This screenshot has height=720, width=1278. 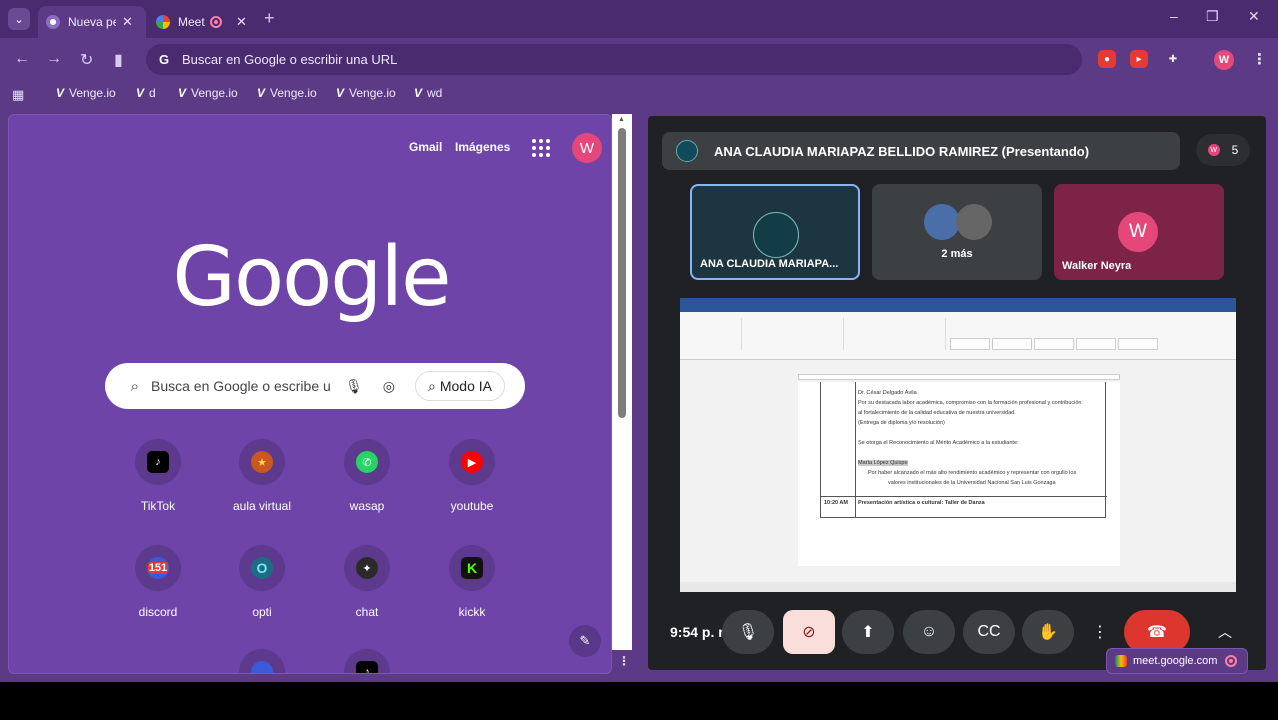 I want to click on tab-meet: Meet - ✕, so click(x=203, y=22).